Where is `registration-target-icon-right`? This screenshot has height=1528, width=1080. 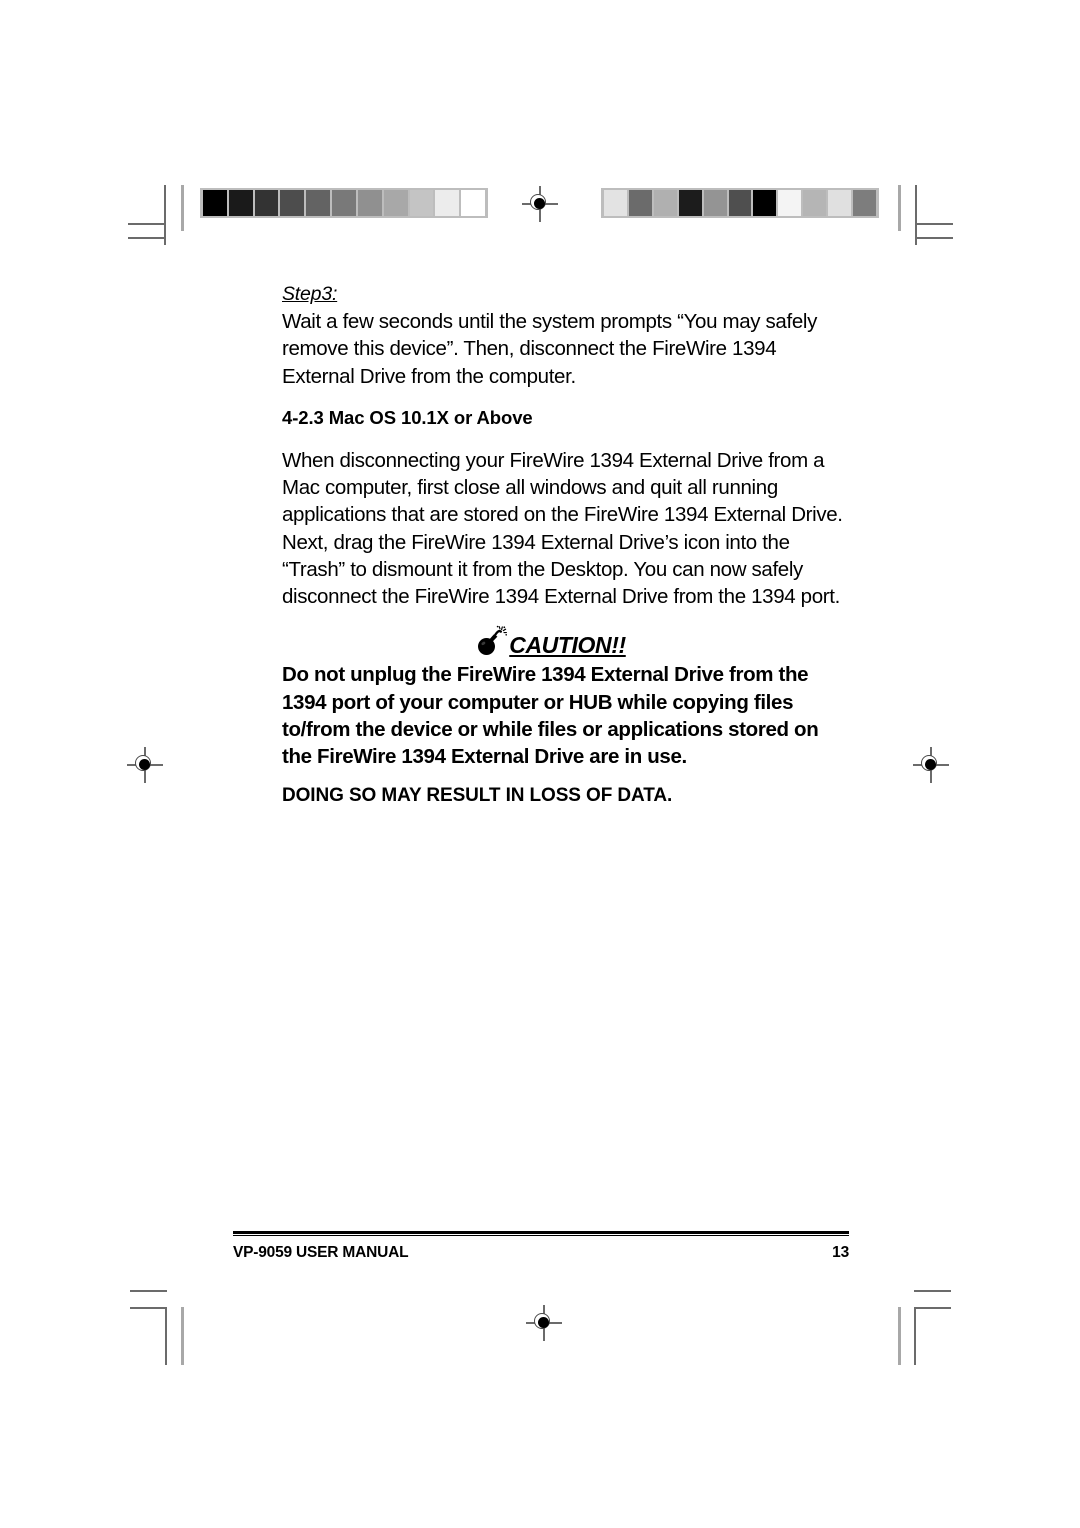 registration-target-icon-right is located at coordinates (931, 765).